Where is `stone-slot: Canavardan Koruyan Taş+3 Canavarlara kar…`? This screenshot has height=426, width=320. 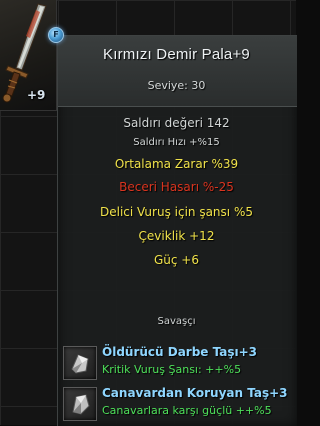
stone-slot: Canavardan Koruyan Taş+3 Canavarlara kar… is located at coordinates (178, 404).